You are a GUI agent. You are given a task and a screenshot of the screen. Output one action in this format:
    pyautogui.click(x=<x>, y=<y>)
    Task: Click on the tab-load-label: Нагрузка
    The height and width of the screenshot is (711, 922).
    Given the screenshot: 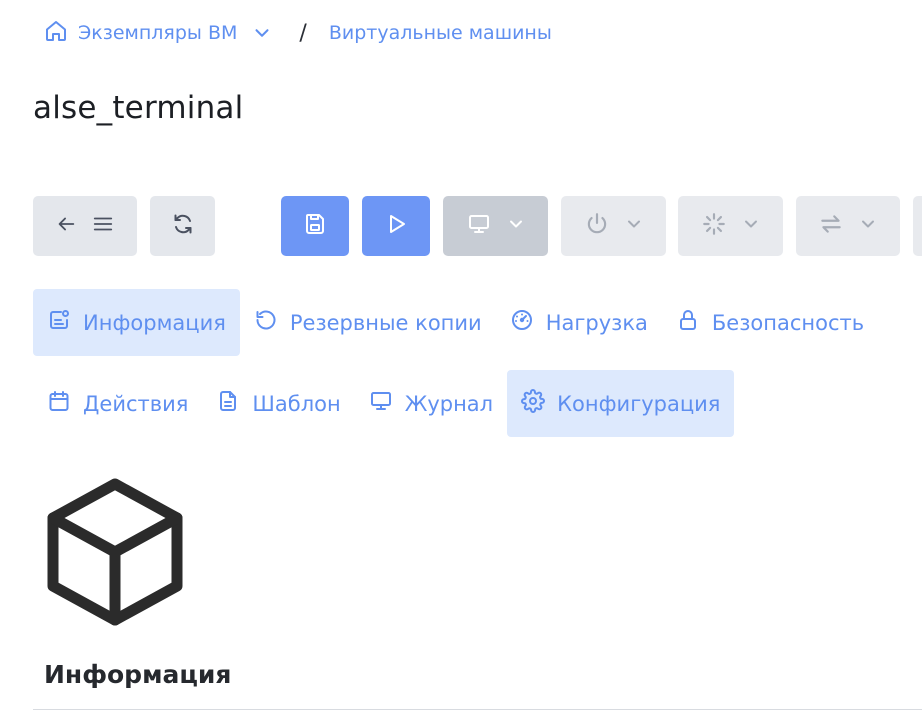 What is the action you would take?
    pyautogui.click(x=596, y=322)
    